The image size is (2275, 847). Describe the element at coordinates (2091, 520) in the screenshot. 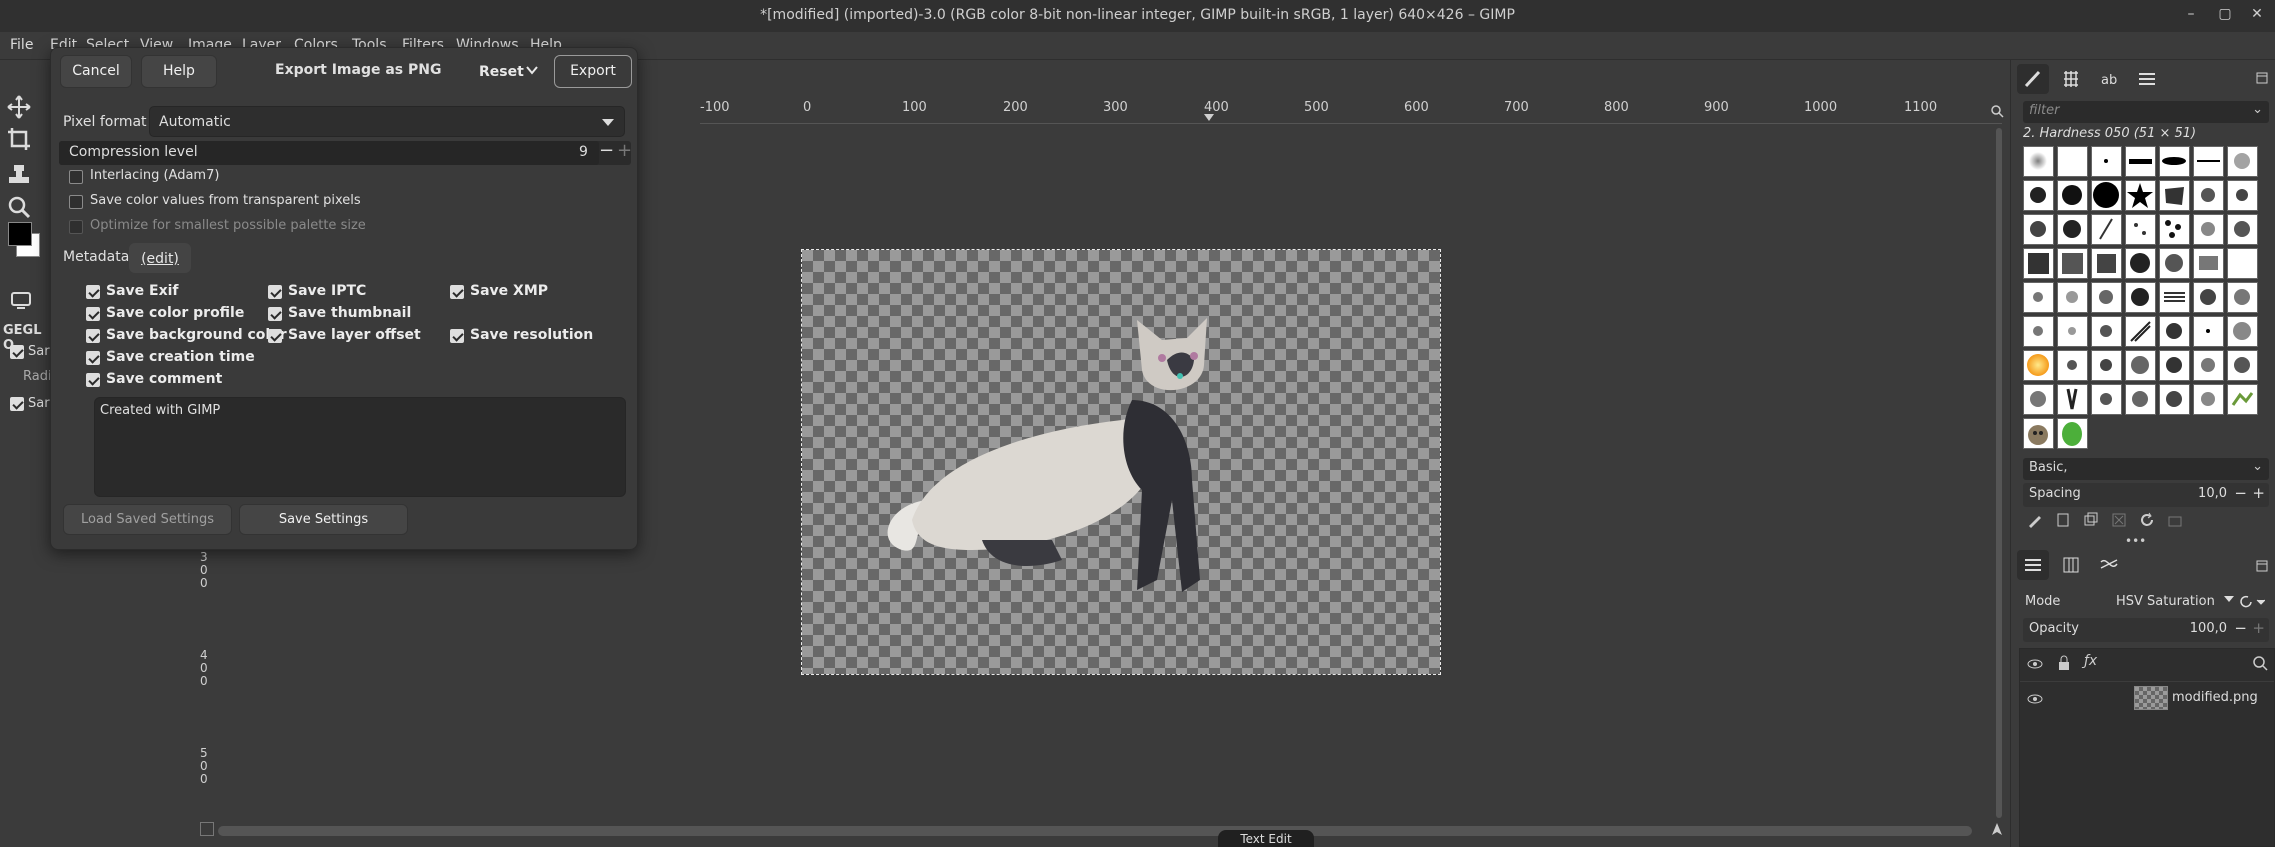

I see `duplicate-brush-icon` at that location.